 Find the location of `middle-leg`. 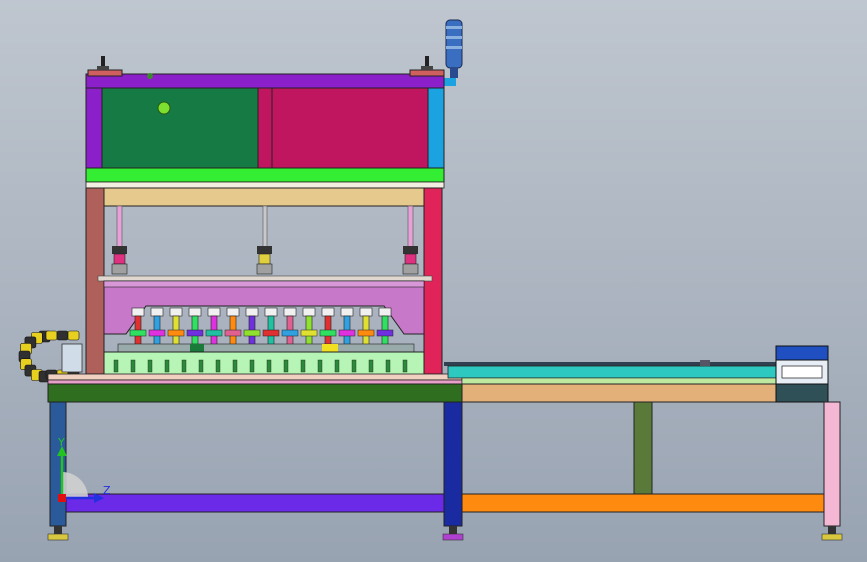

middle-leg is located at coordinates (453, 464).